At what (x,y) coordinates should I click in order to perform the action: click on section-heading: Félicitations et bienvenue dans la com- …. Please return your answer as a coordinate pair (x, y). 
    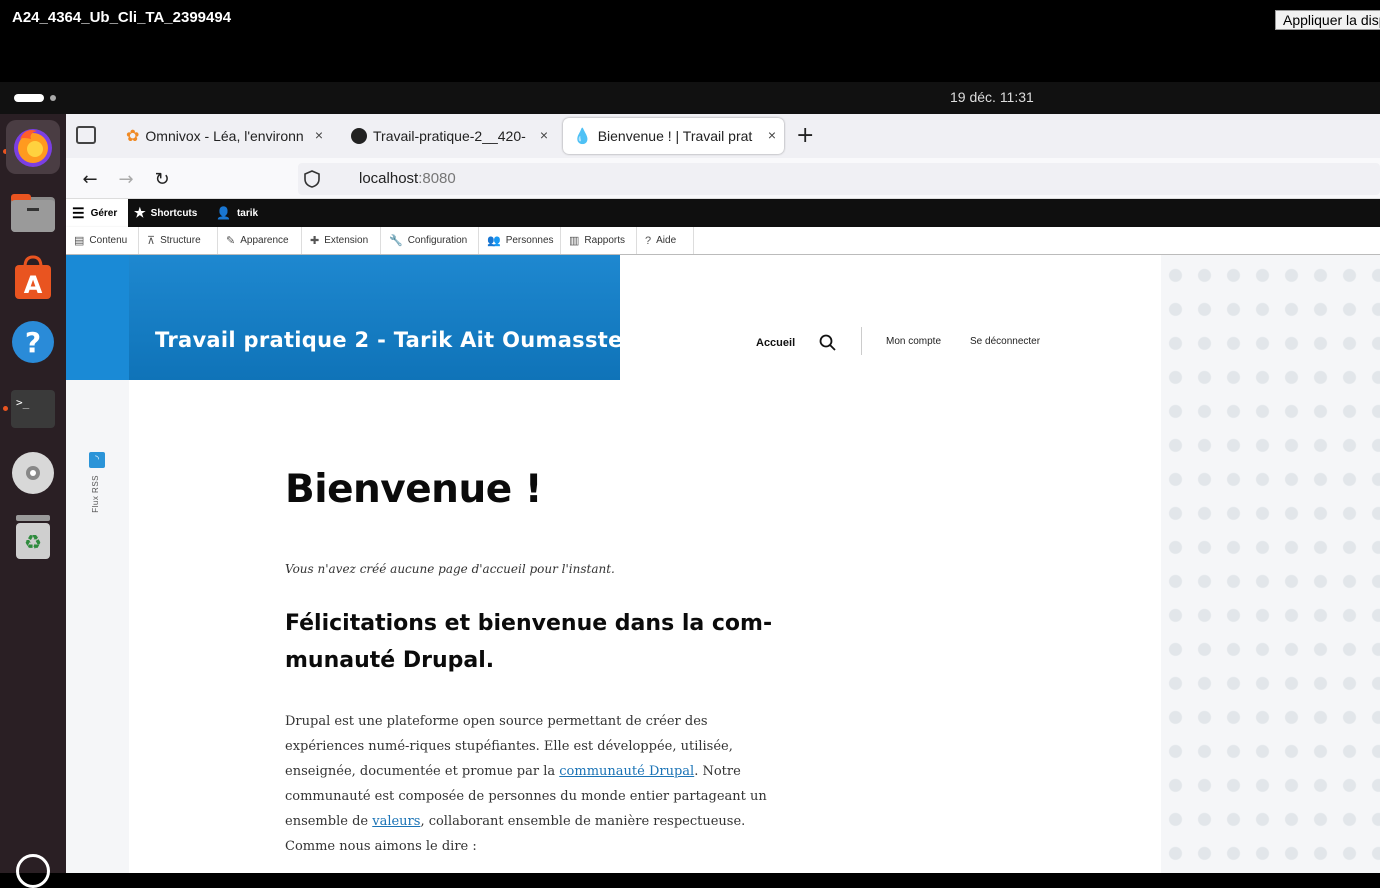
    Looking at the image, I should click on (535, 642).